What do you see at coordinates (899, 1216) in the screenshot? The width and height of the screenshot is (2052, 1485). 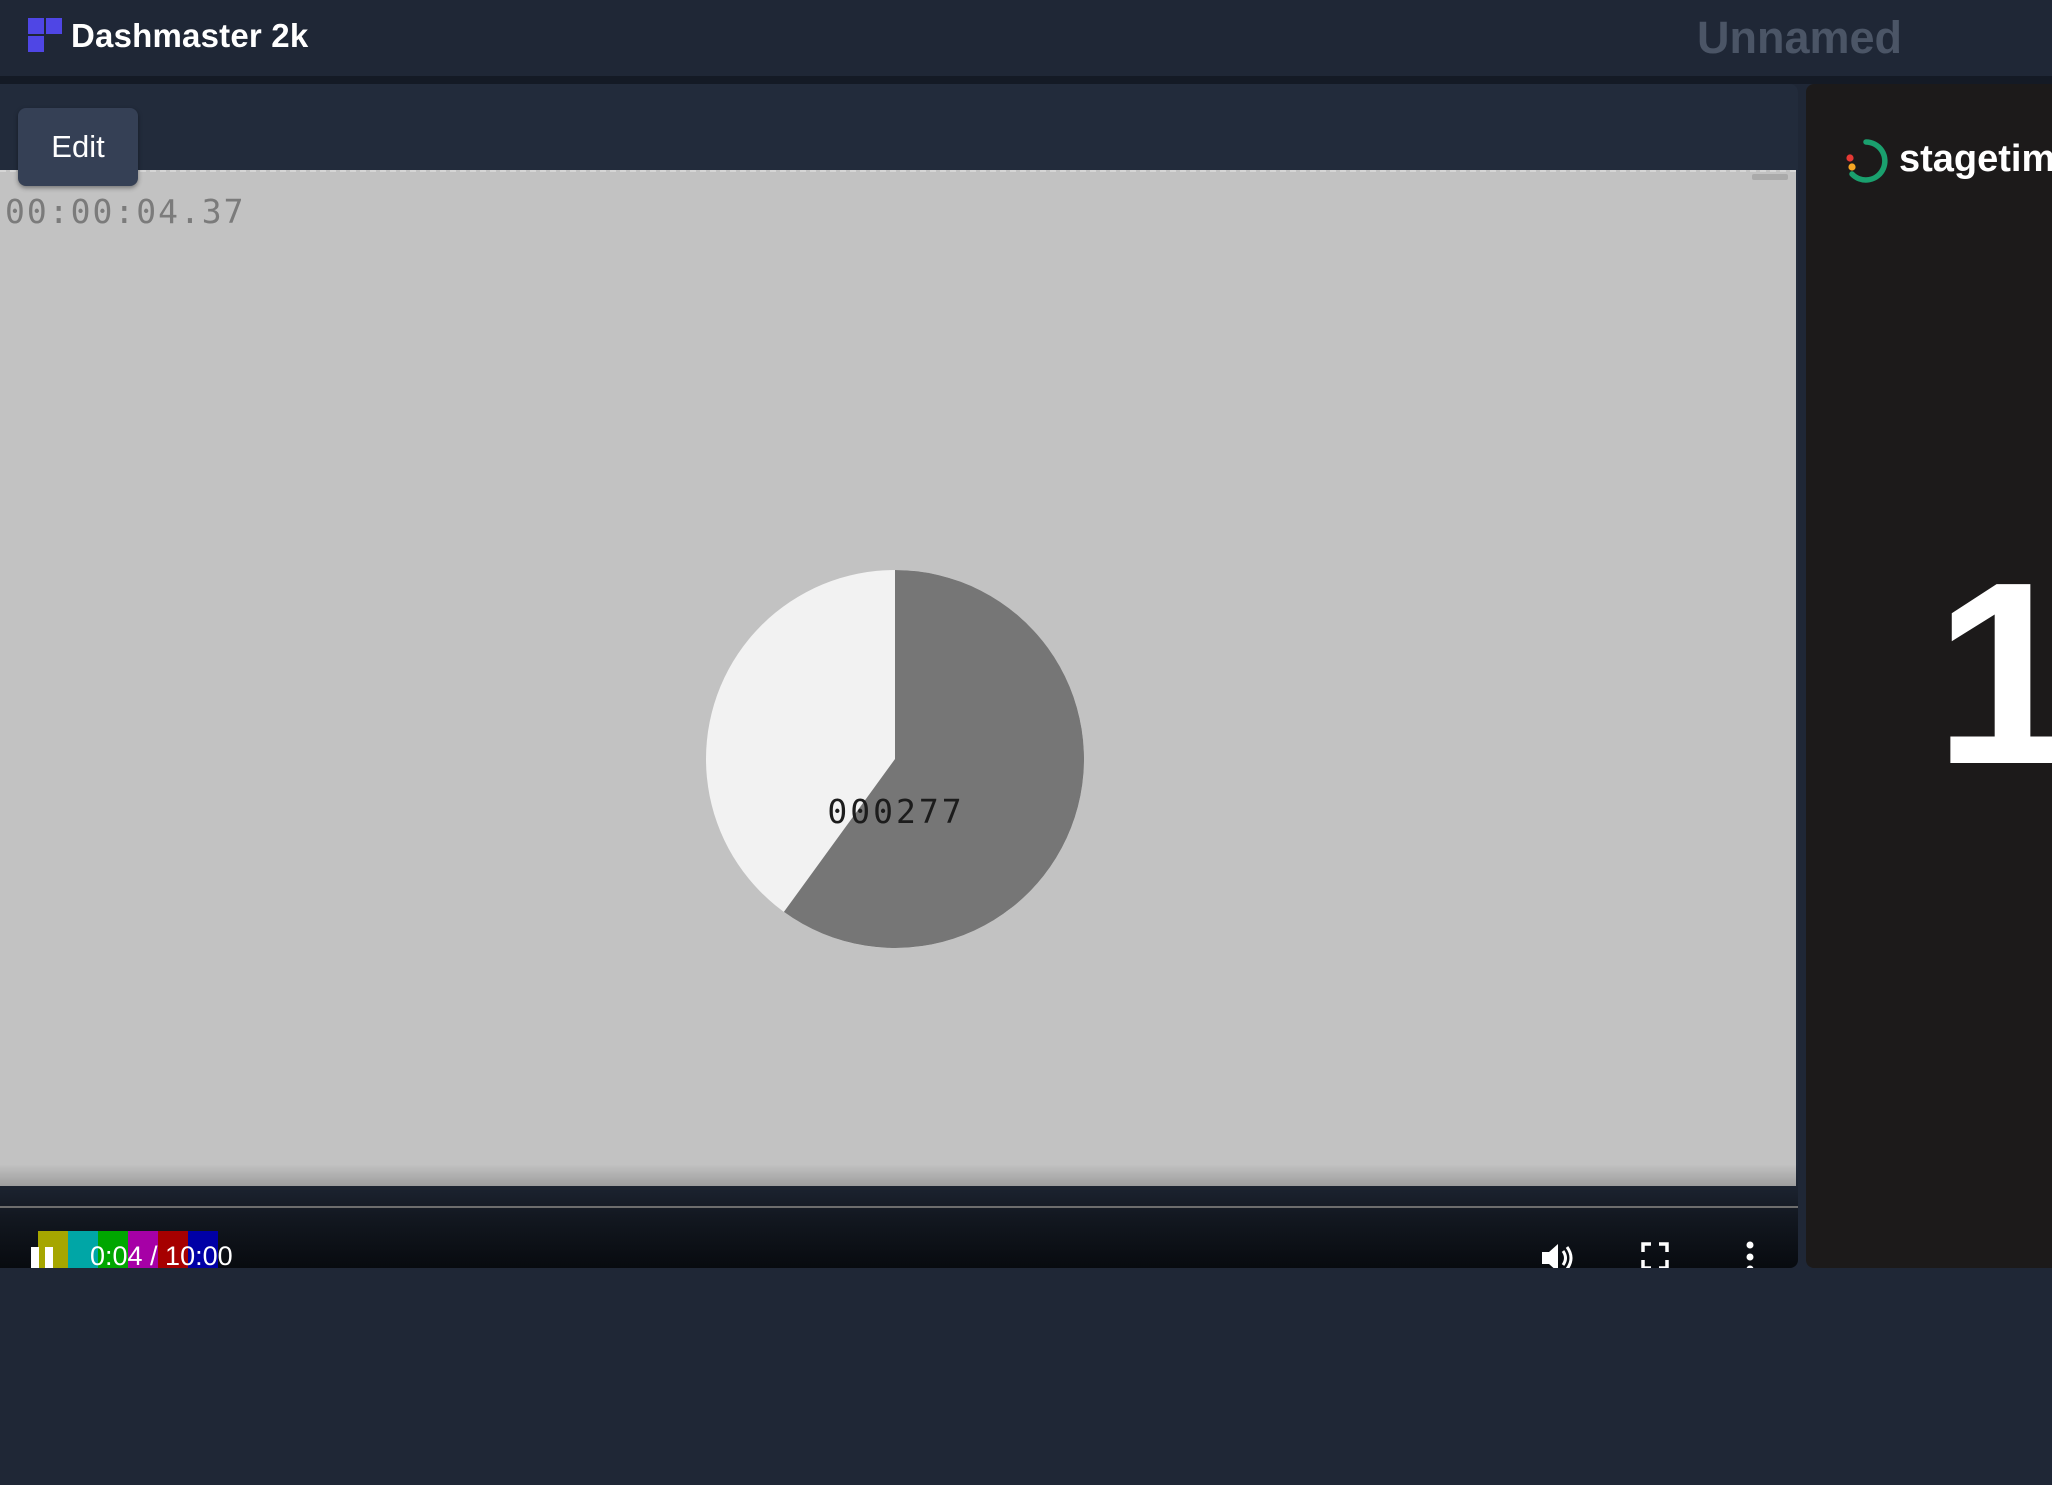 I see `controls-gradient` at bounding box center [899, 1216].